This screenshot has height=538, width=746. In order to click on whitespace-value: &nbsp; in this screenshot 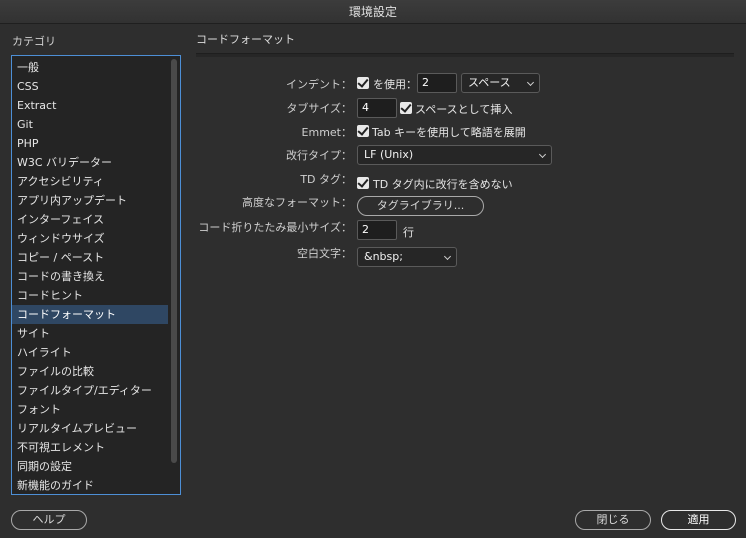, I will do `click(383, 256)`.